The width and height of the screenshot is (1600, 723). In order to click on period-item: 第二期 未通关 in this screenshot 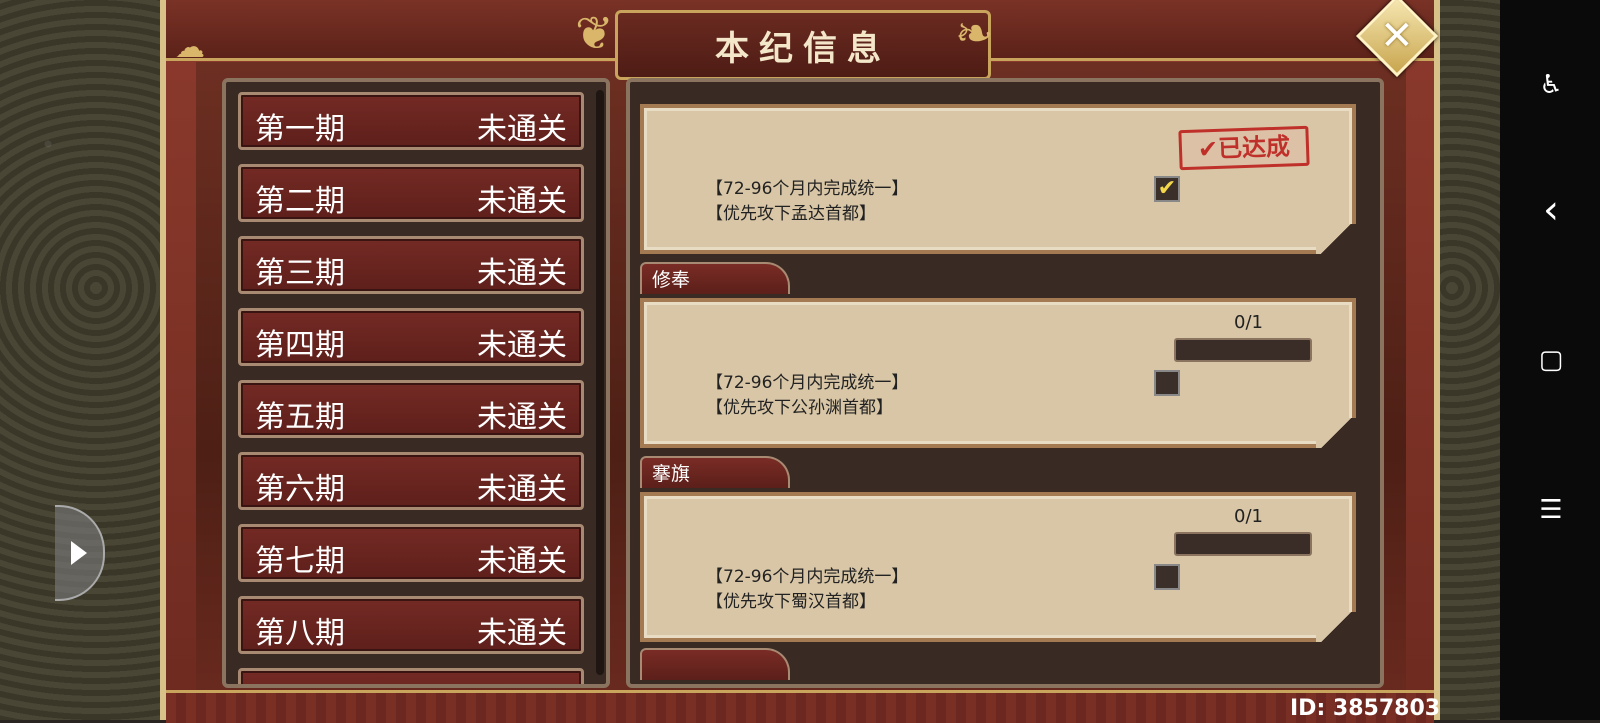, I will do `click(411, 193)`.